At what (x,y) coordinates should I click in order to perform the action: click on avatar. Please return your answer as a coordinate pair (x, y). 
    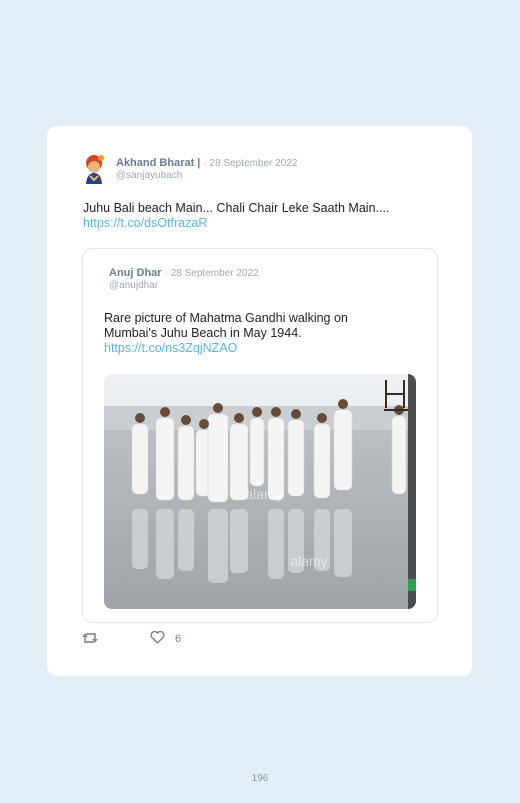
    Looking at the image, I should click on (94, 169).